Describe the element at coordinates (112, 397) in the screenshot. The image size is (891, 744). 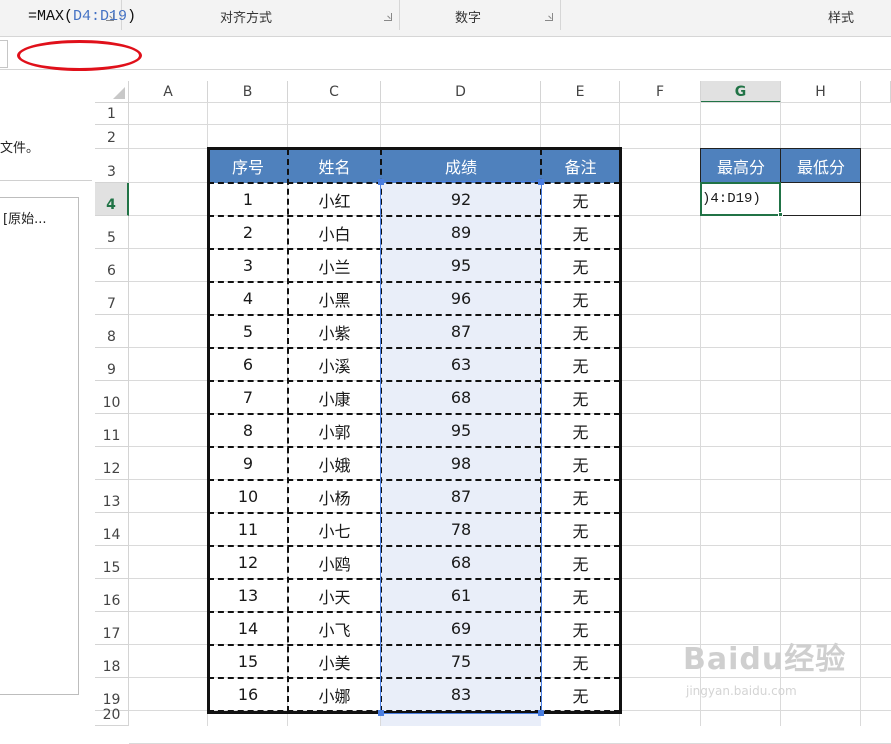
I see `row-header-10: 10` at that location.